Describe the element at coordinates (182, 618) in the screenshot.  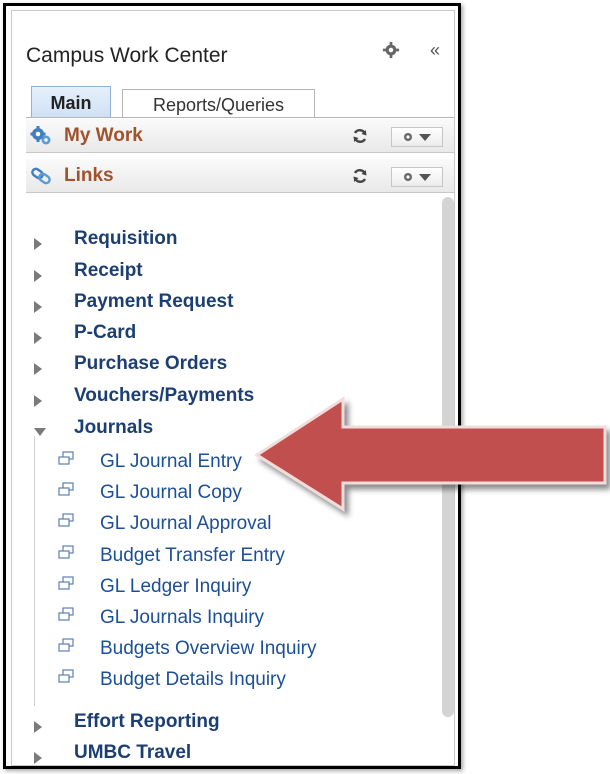
I see `link-gl-journals-inquiry: GL Journals Inquiry` at that location.